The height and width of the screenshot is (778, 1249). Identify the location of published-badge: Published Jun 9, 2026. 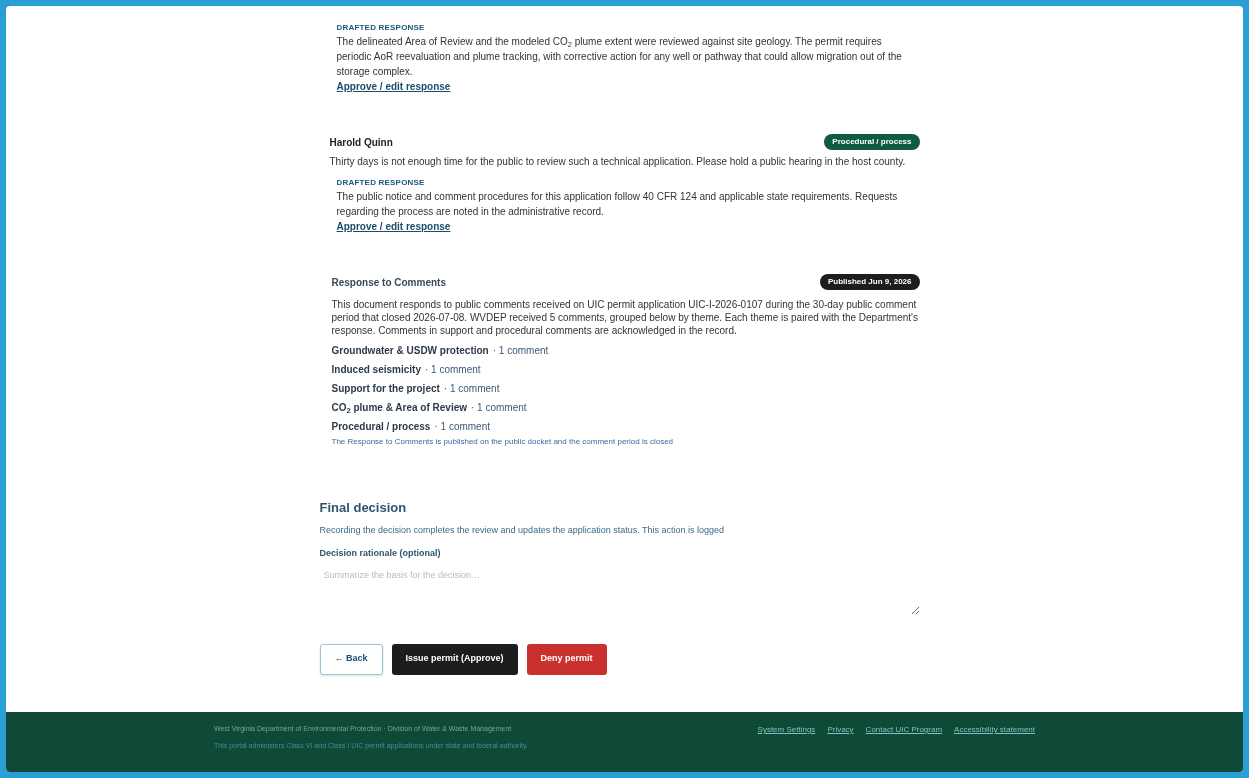
(869, 282).